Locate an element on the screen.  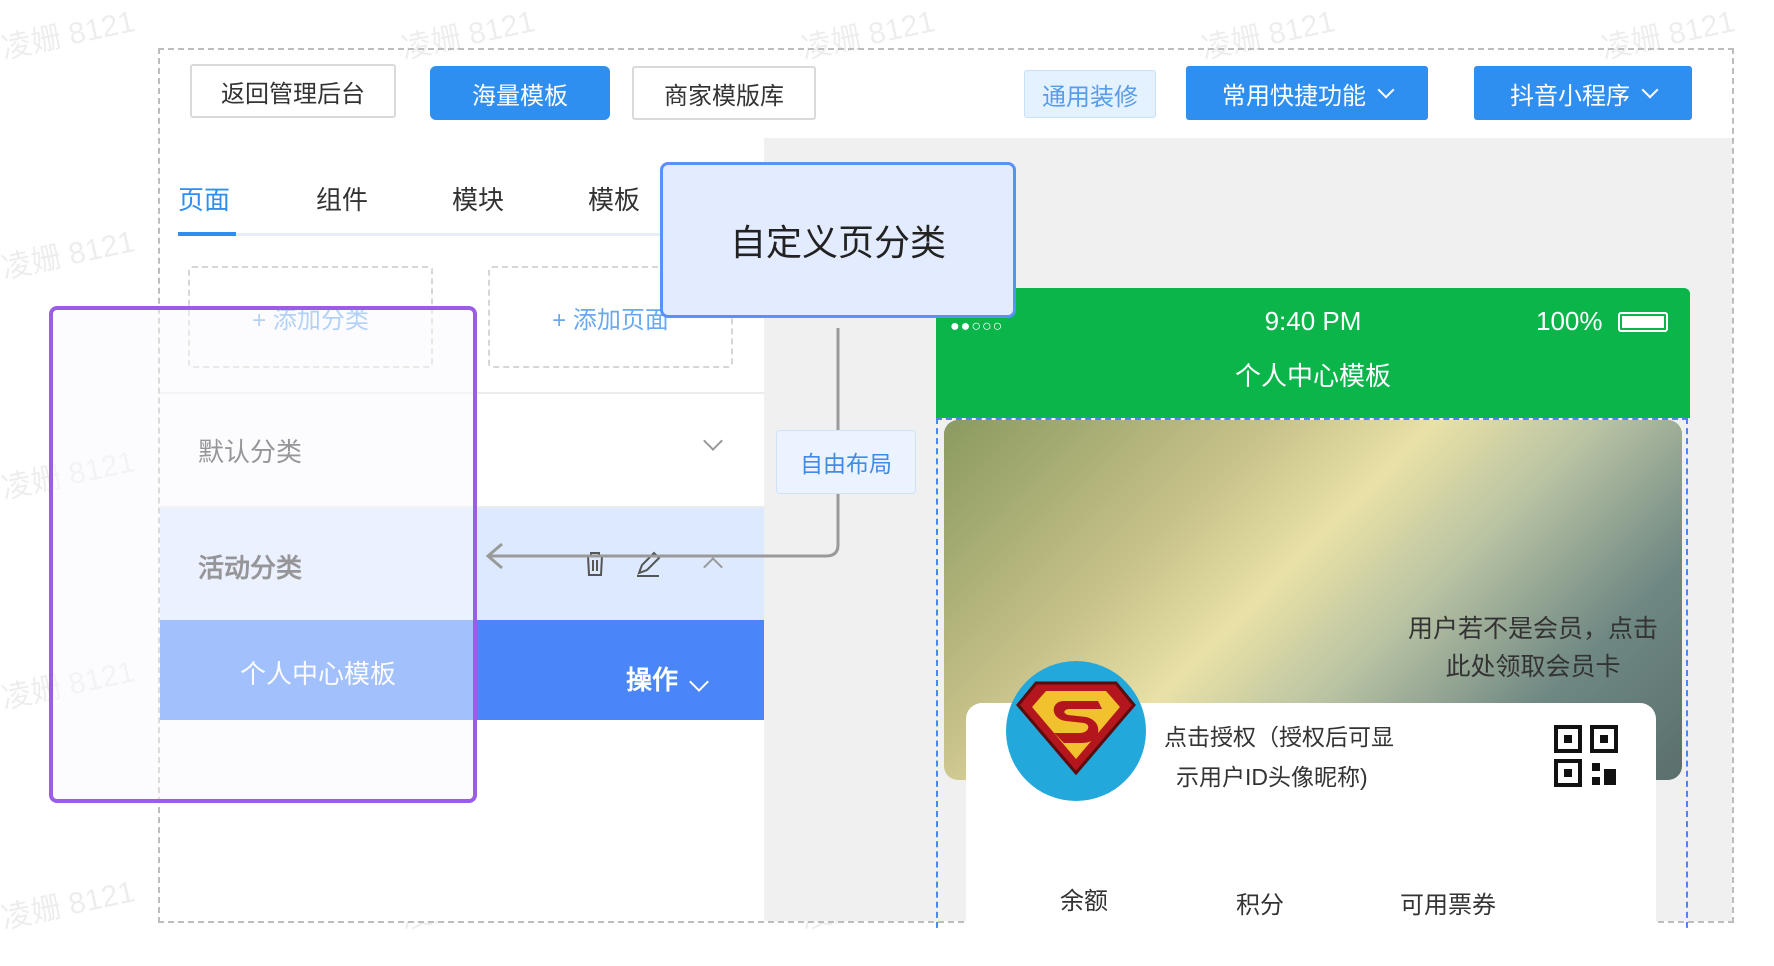
free-layout-tag: 自由布局 is located at coordinates (846, 462).